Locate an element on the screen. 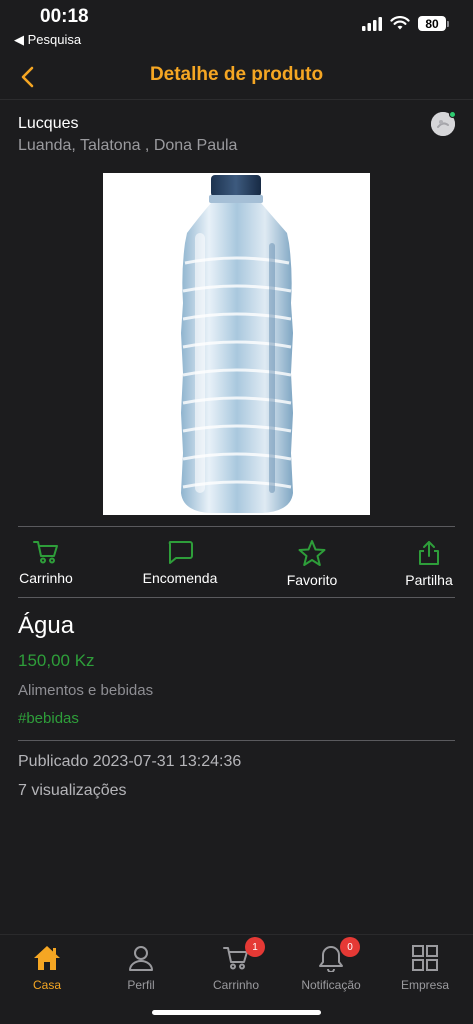  battery-indicator: 80 is located at coordinates (433, 23).